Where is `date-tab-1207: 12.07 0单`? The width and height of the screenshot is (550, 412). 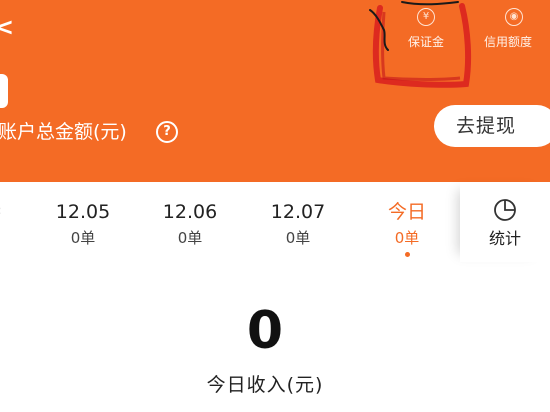 date-tab-1207: 12.07 0单 is located at coordinates (298, 224).